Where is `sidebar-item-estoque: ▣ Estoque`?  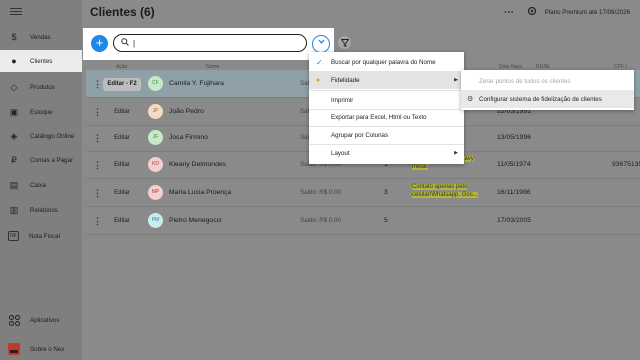
sidebar-item-estoque: ▣ Estoque is located at coordinates (41, 112).